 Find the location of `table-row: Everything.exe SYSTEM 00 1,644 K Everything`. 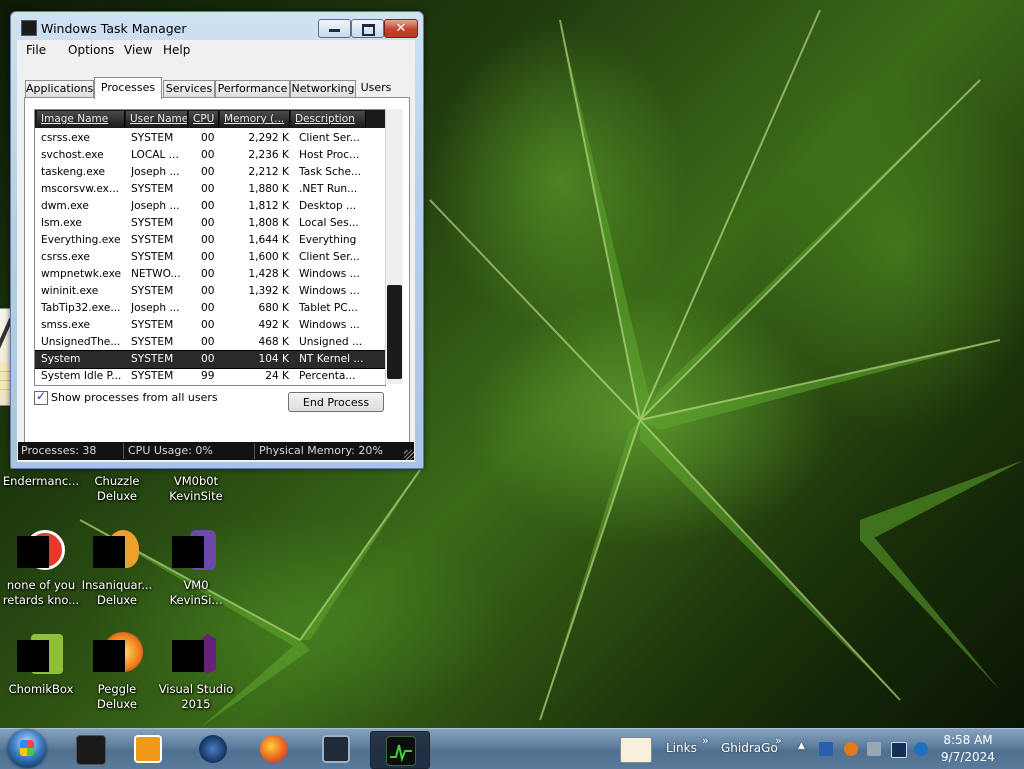

table-row: Everything.exe SYSTEM 00 1,644 K Everything is located at coordinates (210, 240).